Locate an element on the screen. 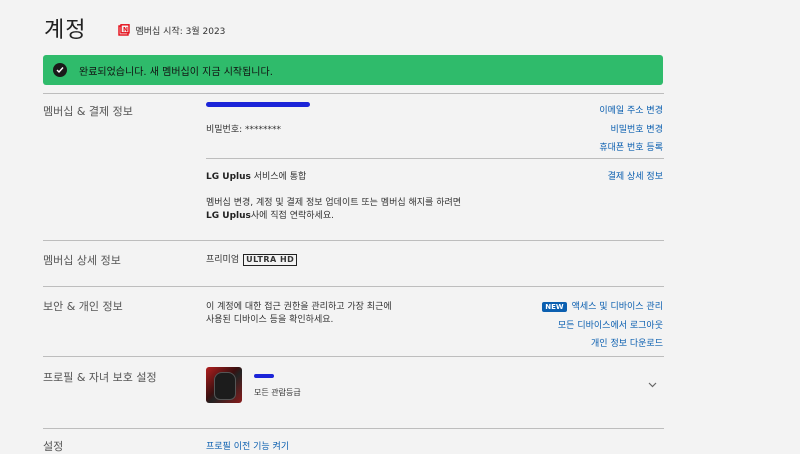 The image size is (800, 454). plan-info: 프리미엄 ULTRA HD is located at coordinates (252, 259).